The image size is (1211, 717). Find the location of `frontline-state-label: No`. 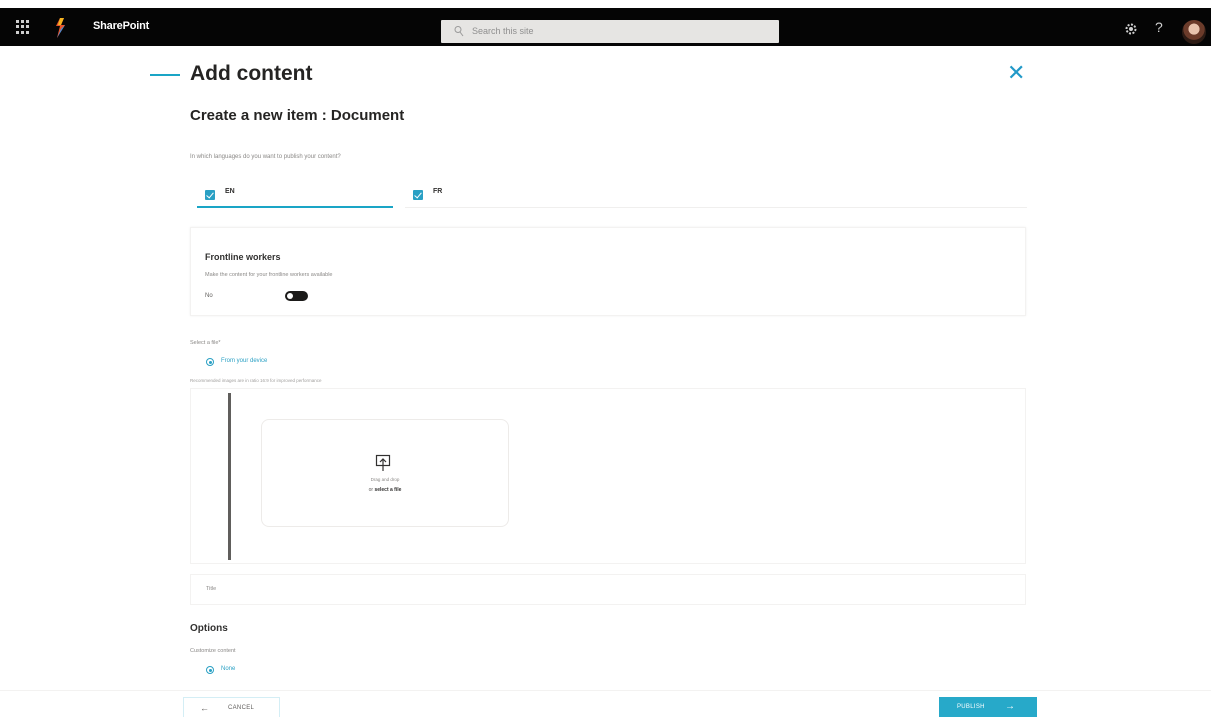

frontline-state-label: No is located at coordinates (209, 296).